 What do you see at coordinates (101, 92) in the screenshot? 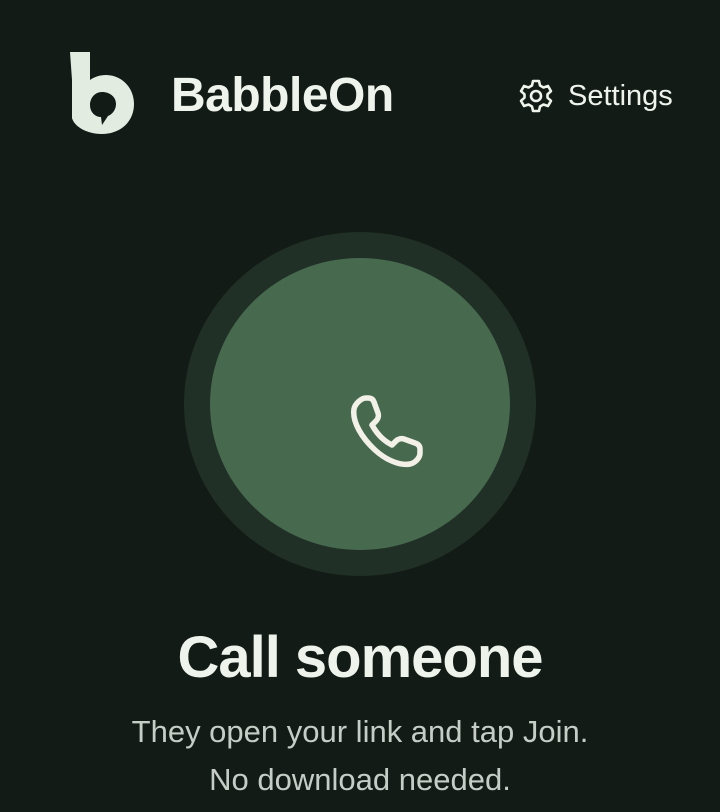
I see `babbleon-logo-icon` at bounding box center [101, 92].